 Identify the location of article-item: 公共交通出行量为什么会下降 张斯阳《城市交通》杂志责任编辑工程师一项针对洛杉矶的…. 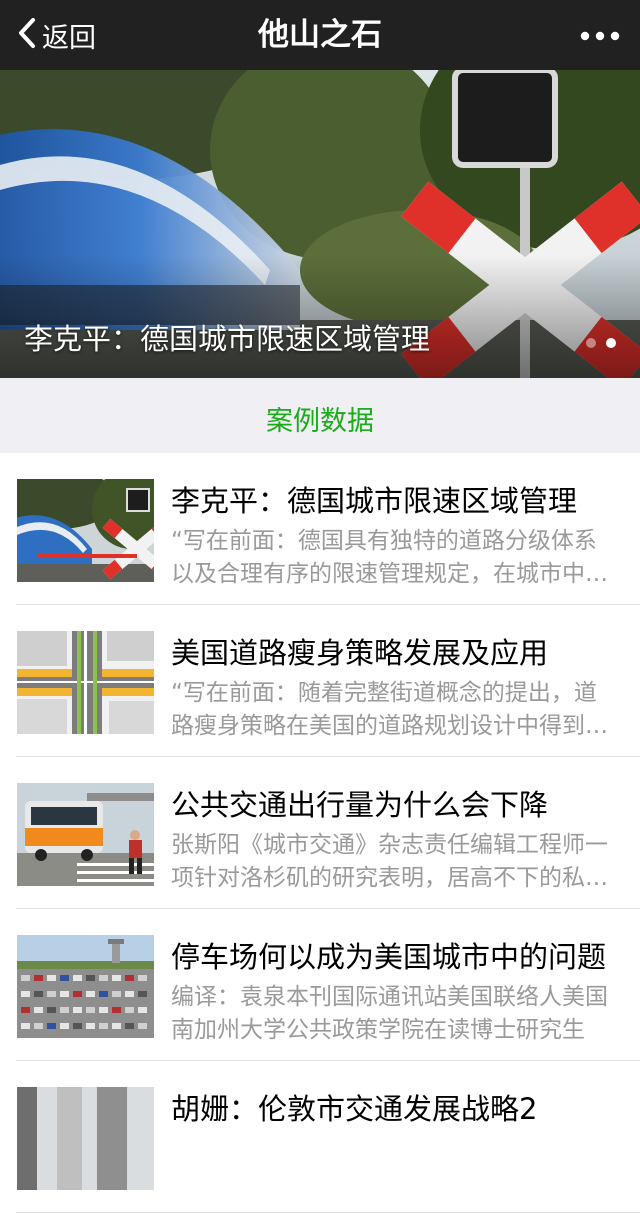
(320, 833).